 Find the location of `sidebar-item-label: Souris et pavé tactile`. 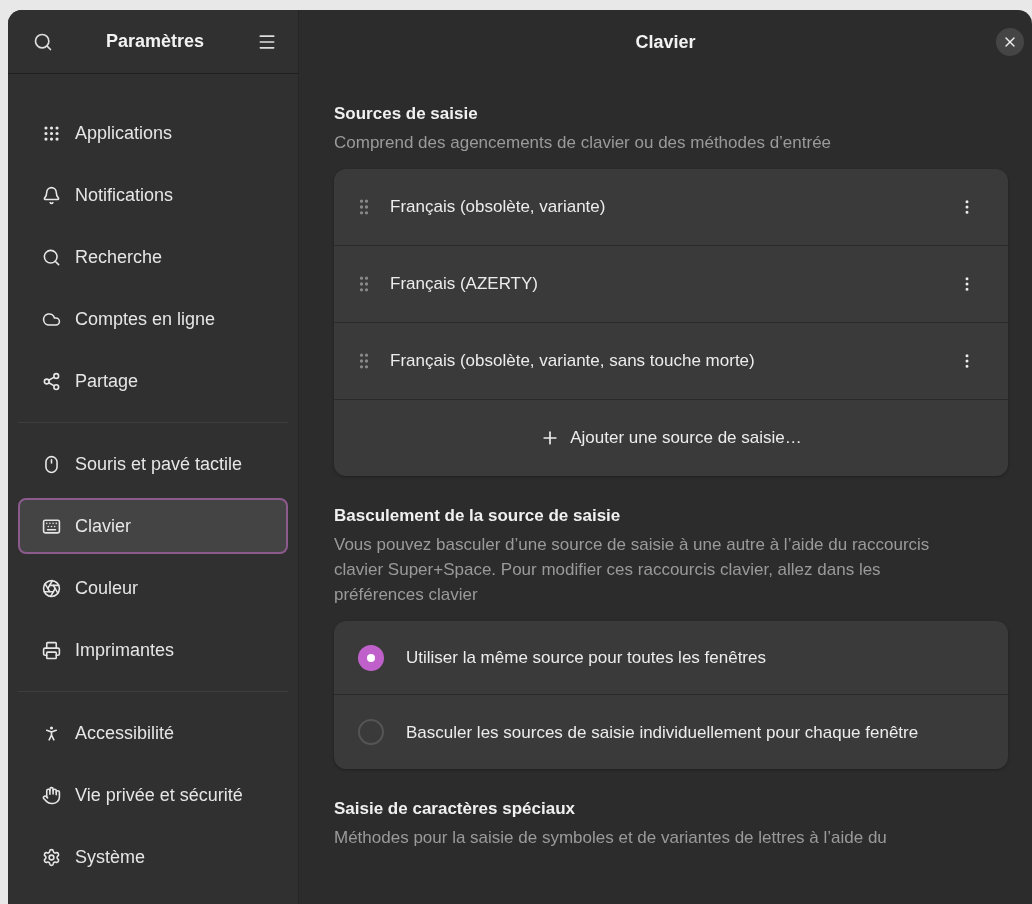

sidebar-item-label: Souris et pavé tactile is located at coordinates (159, 464).